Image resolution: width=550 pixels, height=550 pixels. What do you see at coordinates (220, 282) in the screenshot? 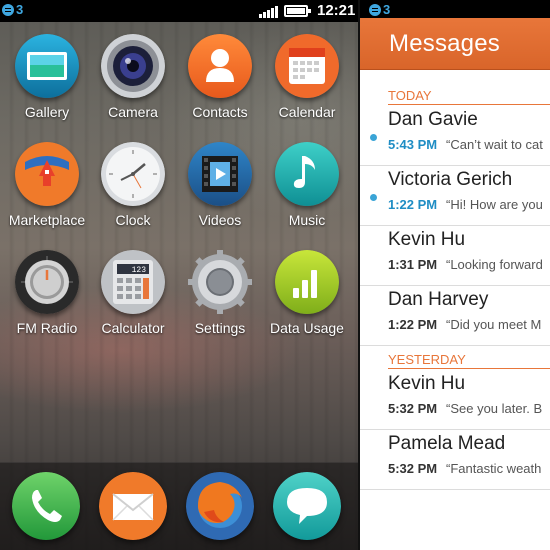
I see `settings-gear-icon` at bounding box center [220, 282].